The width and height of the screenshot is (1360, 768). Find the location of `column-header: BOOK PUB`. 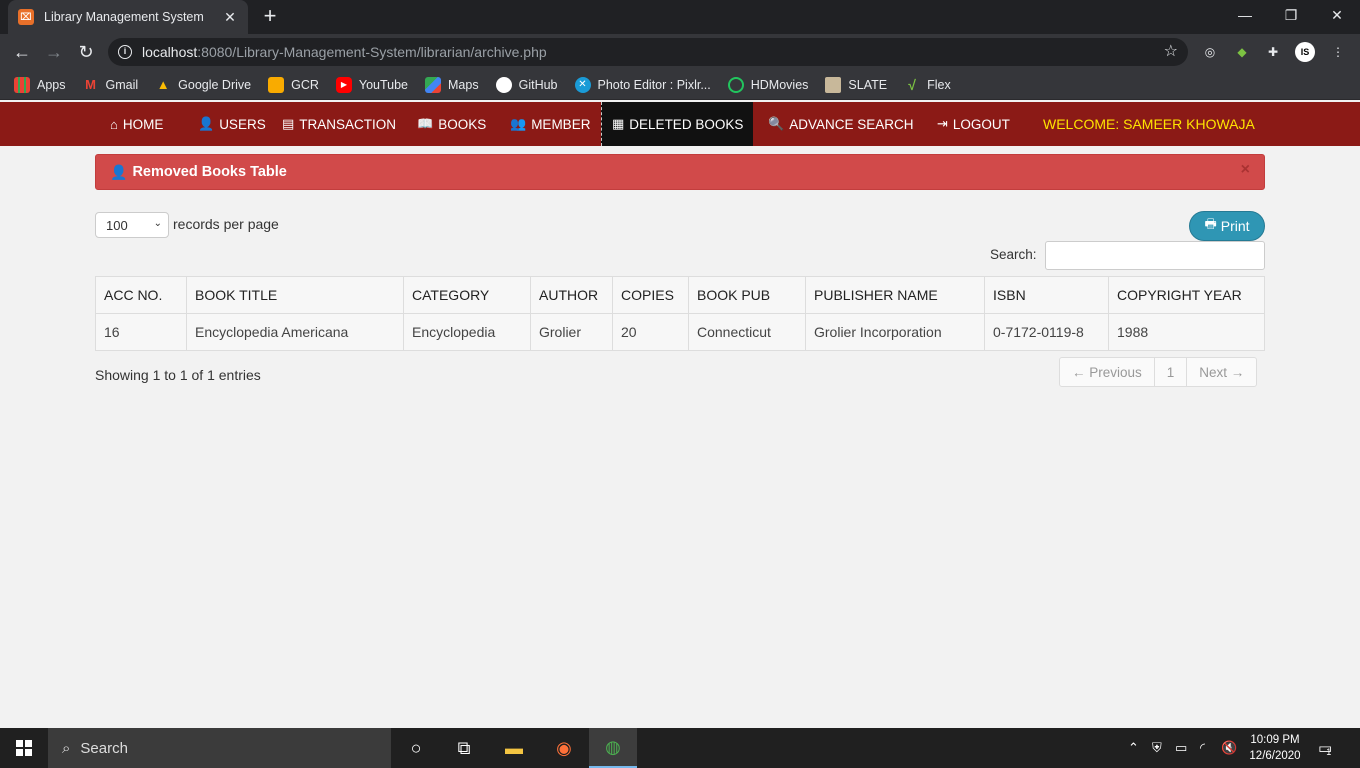

column-header: BOOK PUB is located at coordinates (747, 295).